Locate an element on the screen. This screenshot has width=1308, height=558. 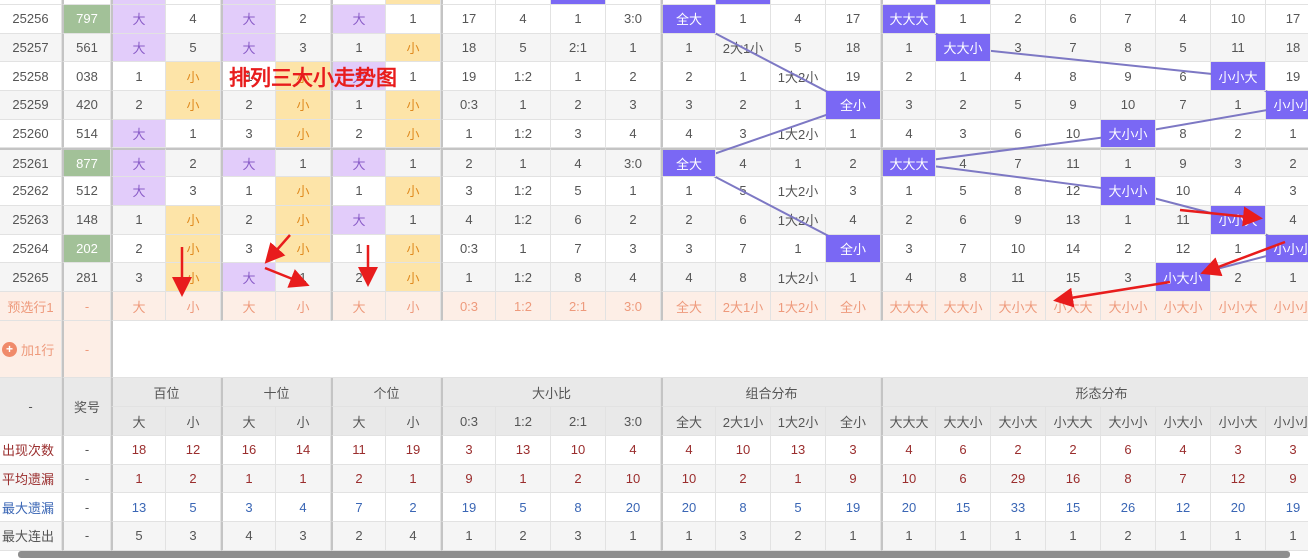
column-header: 全小 is located at coordinates (853, 421).